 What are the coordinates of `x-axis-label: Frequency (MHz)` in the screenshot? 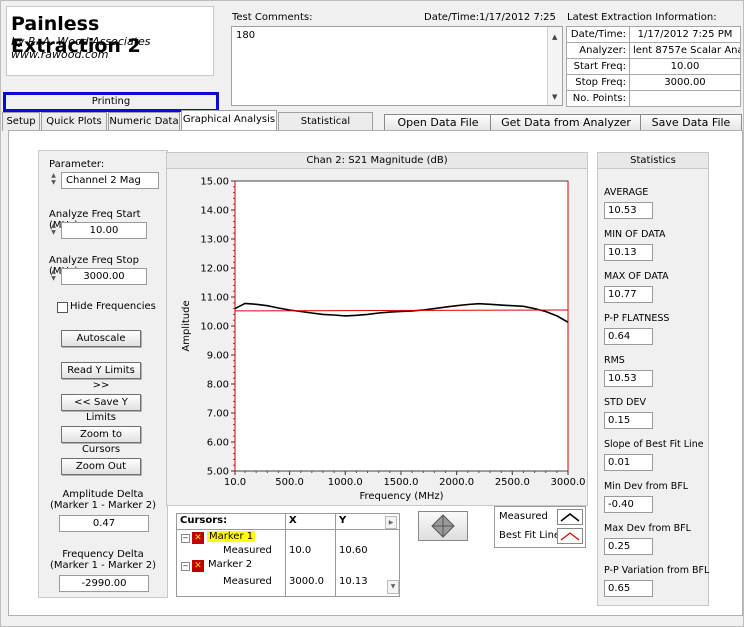 It's located at (401, 496).